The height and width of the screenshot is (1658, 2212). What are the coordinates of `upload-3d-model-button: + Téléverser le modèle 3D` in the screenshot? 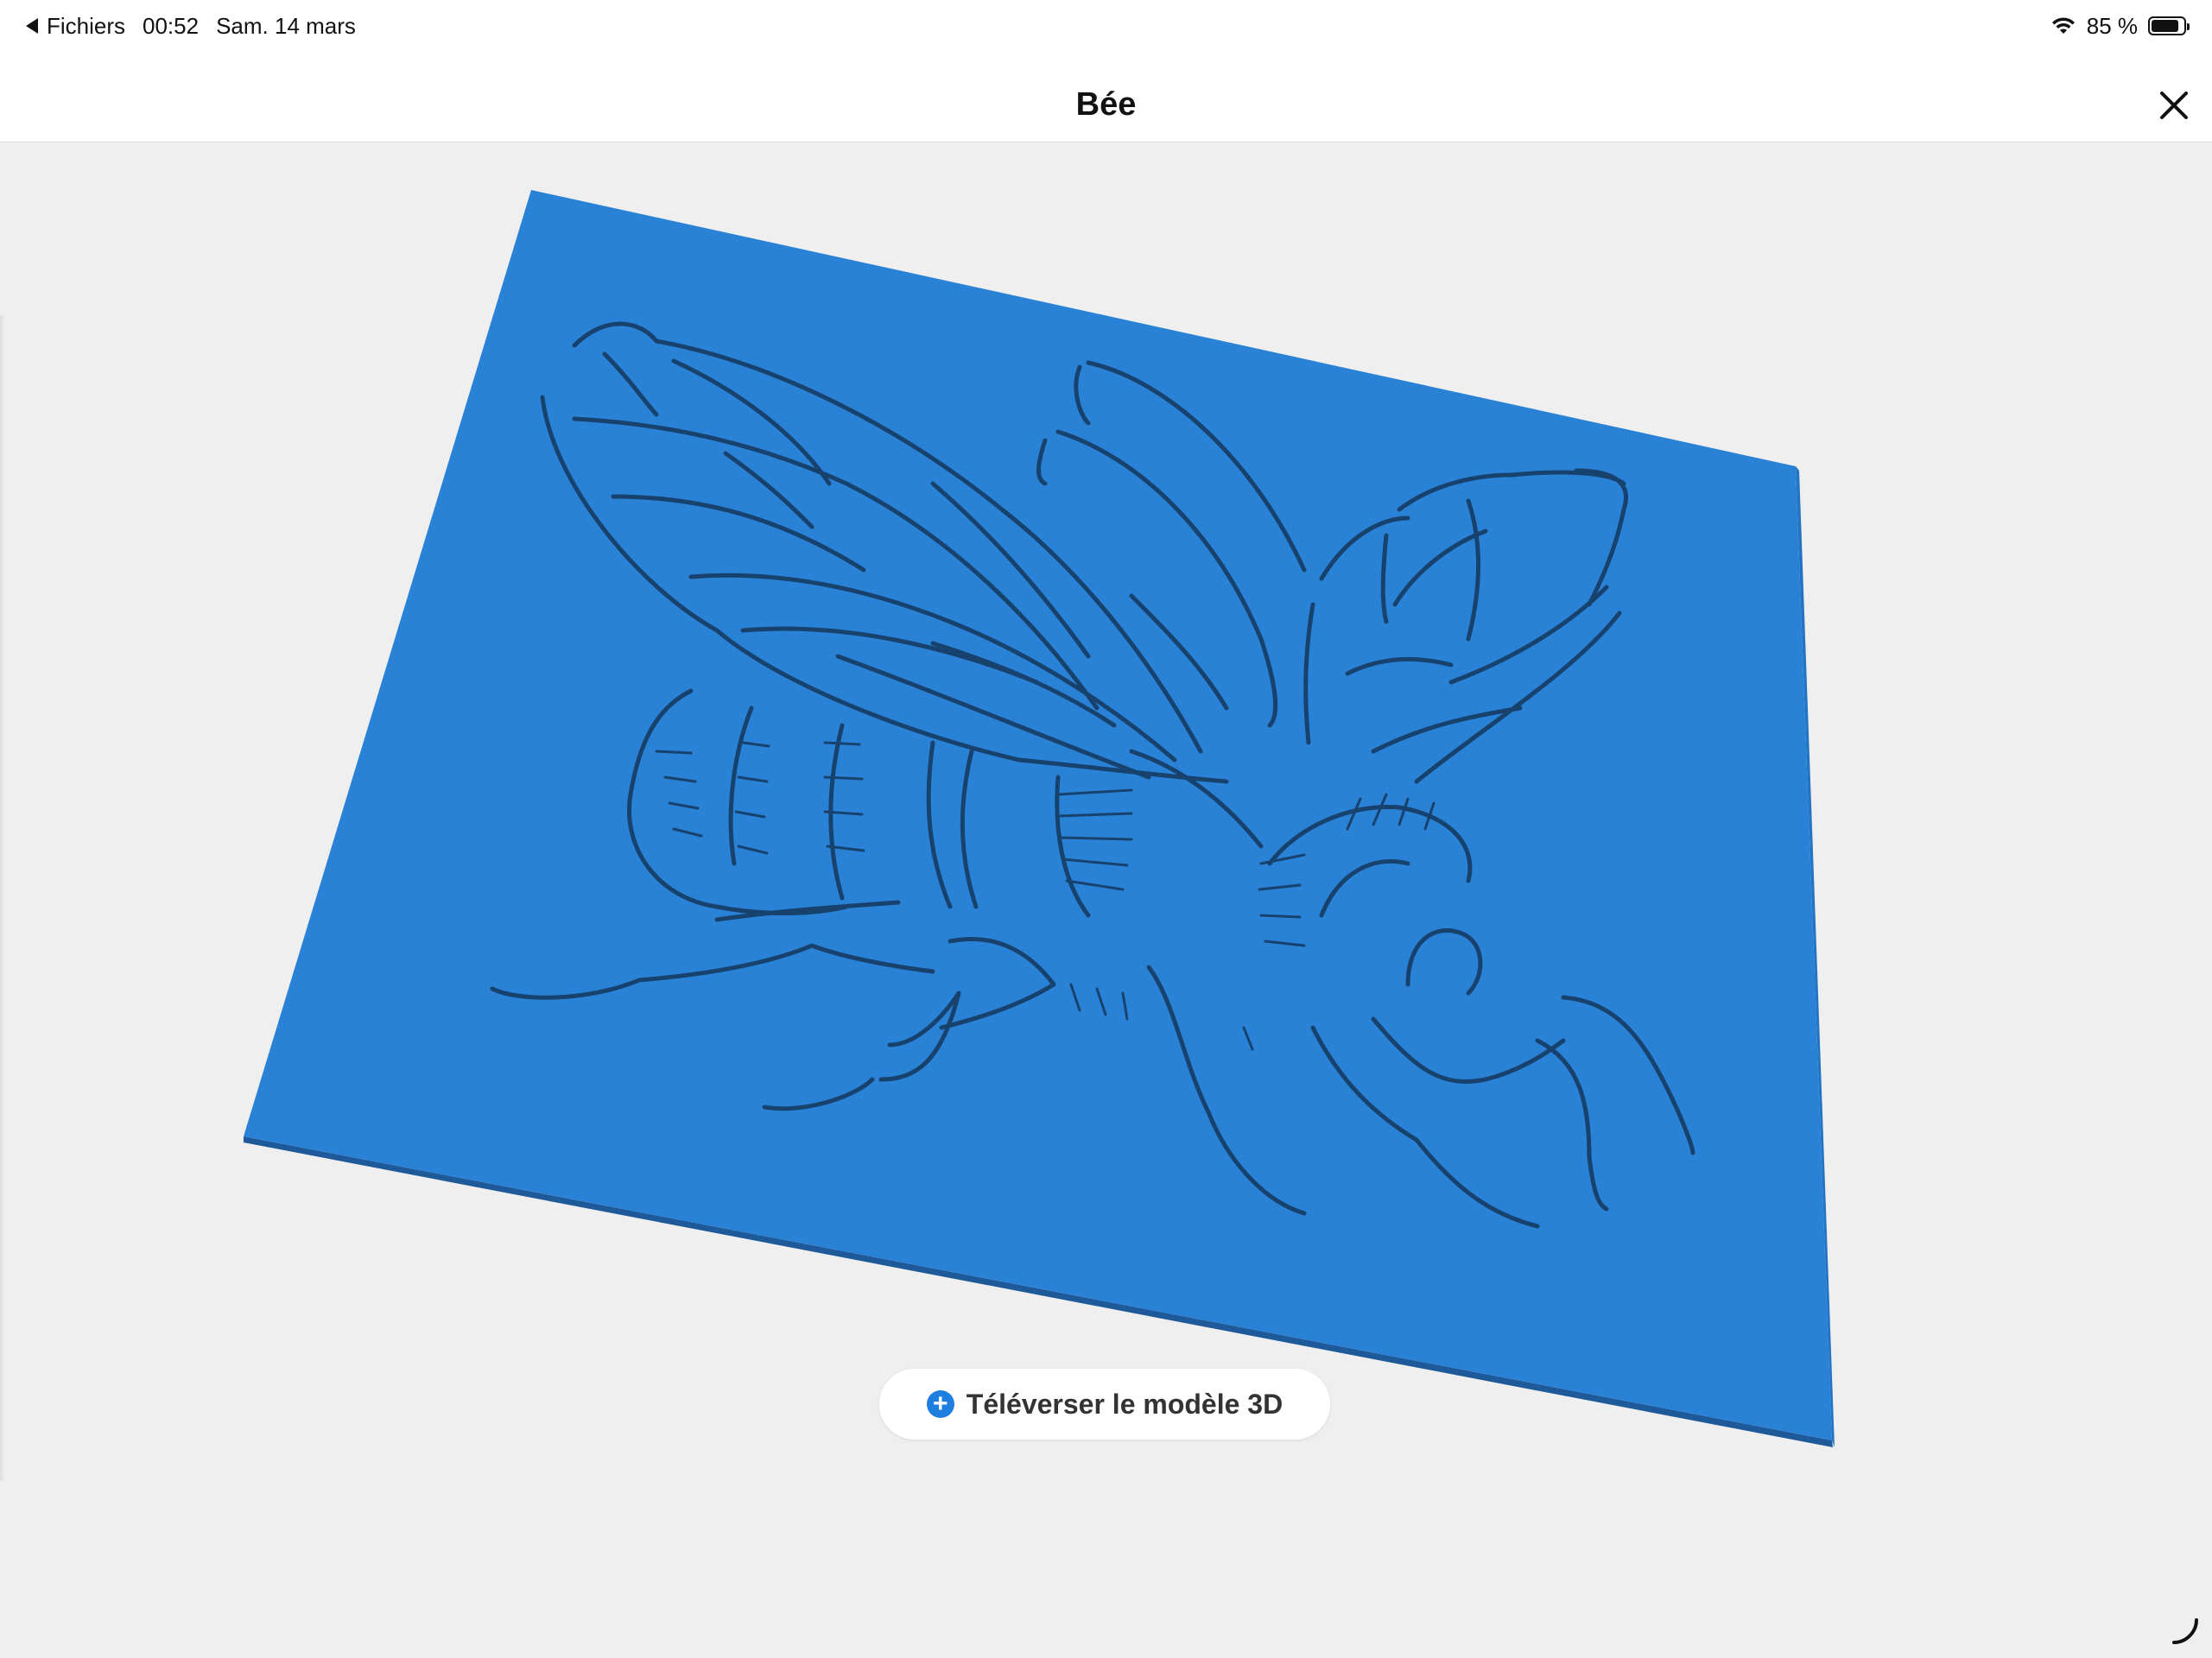 It's located at (1104, 1404).